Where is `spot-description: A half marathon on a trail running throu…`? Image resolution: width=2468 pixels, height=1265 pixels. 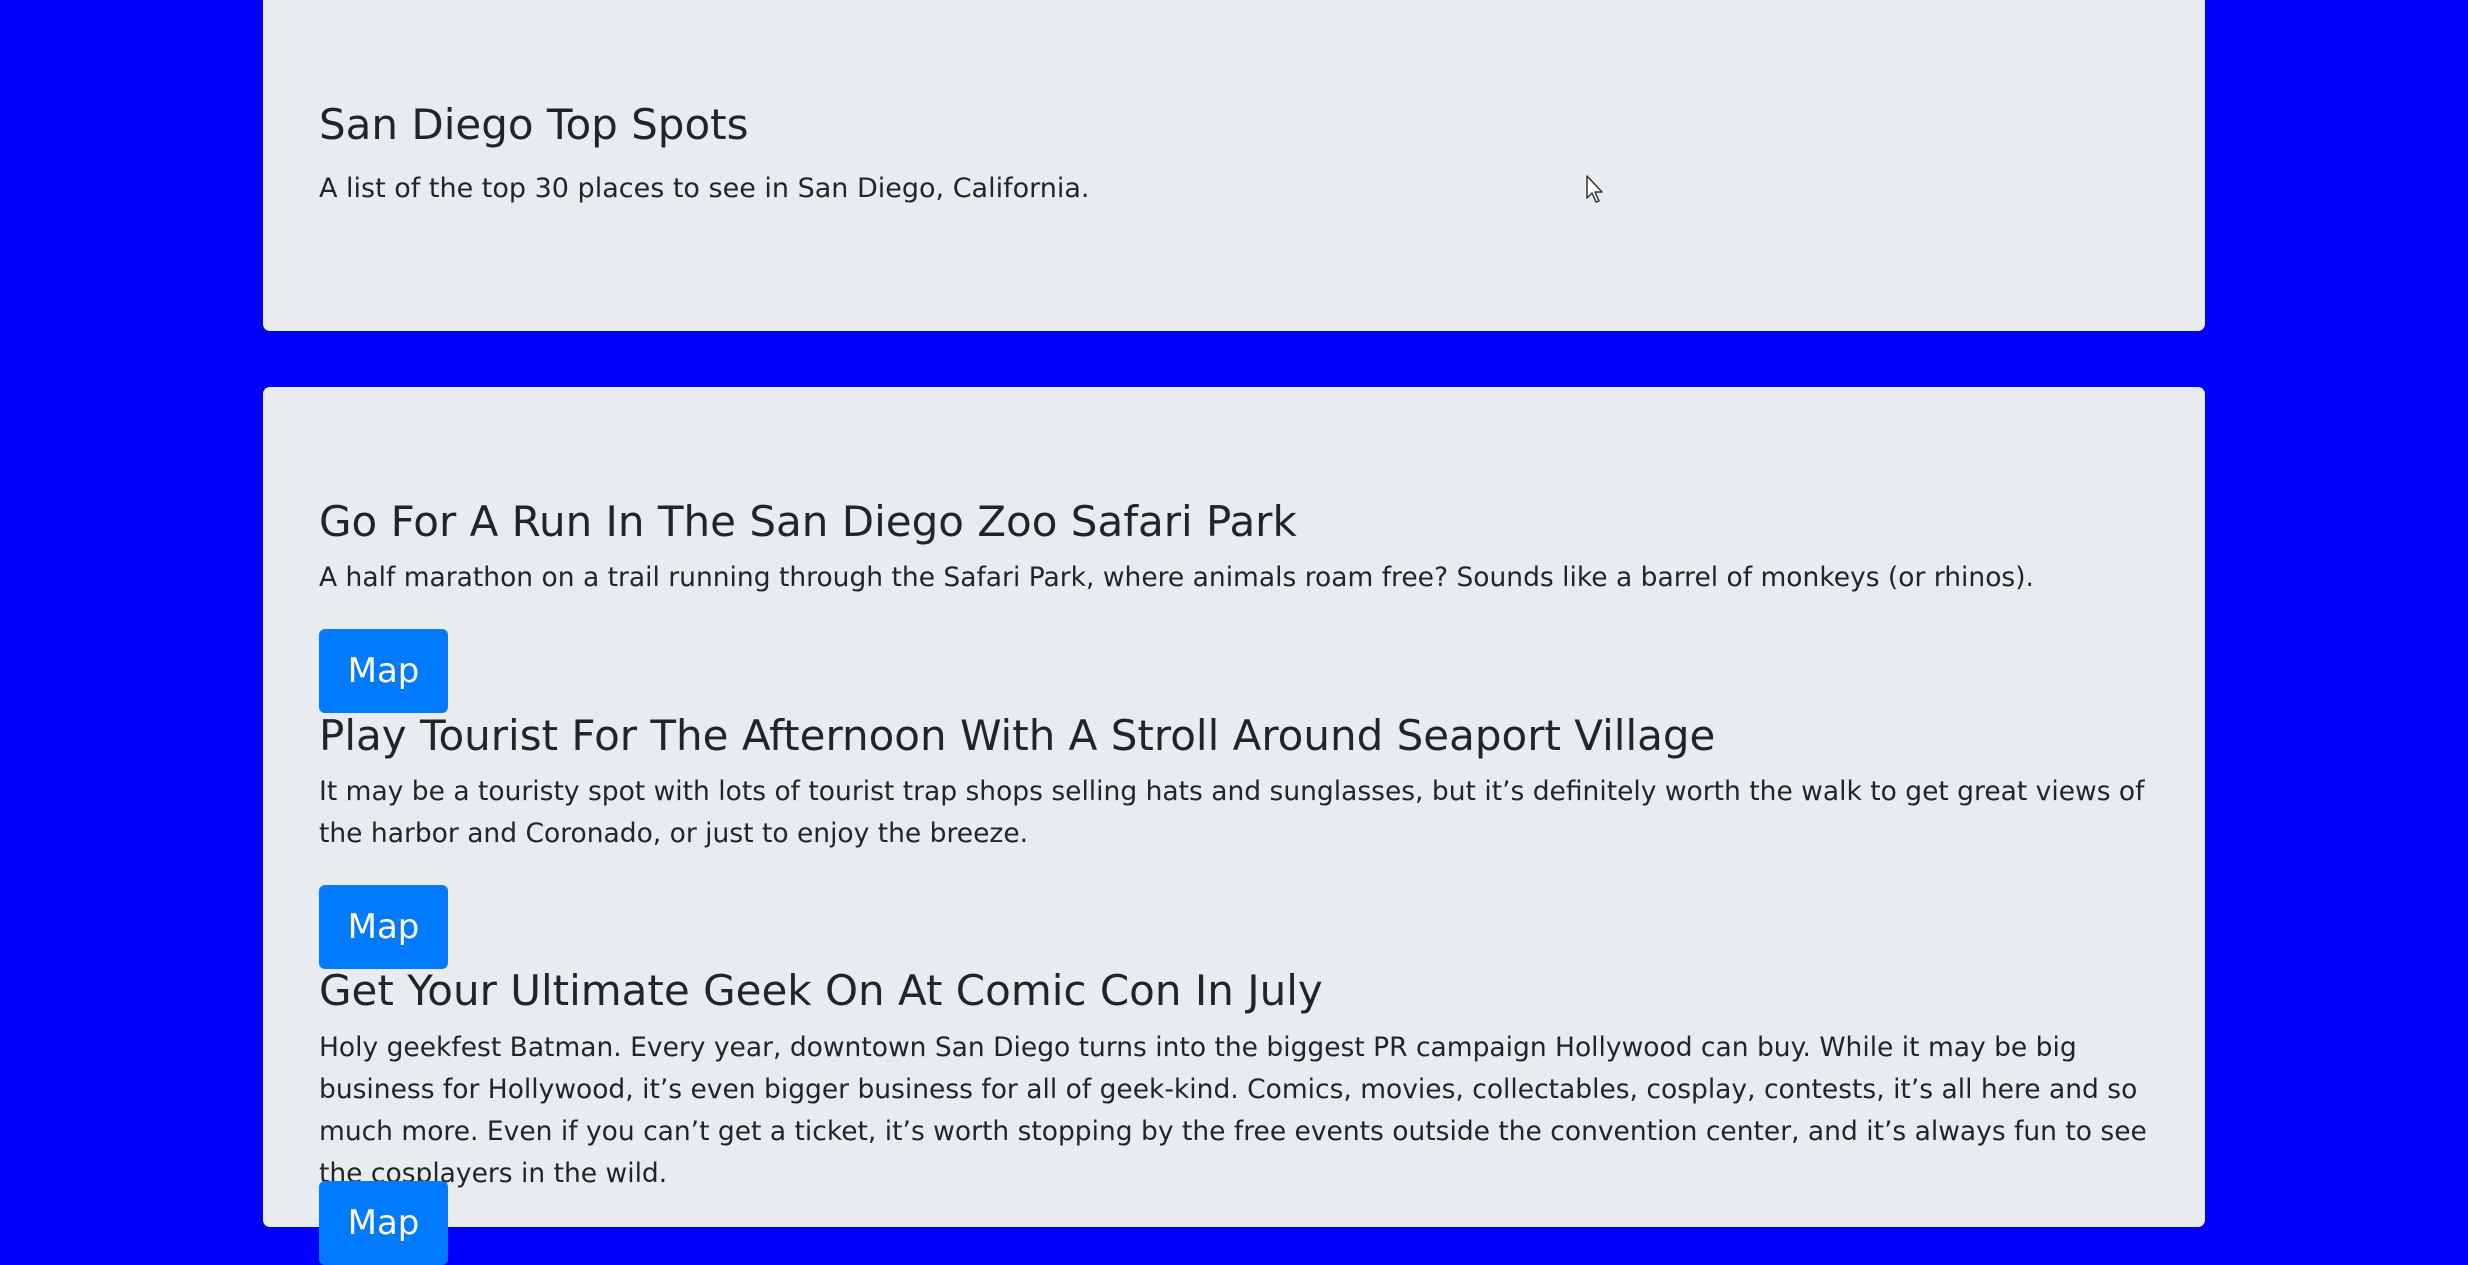 spot-description: A half marathon on a trail running throu… is located at coordinates (1176, 577).